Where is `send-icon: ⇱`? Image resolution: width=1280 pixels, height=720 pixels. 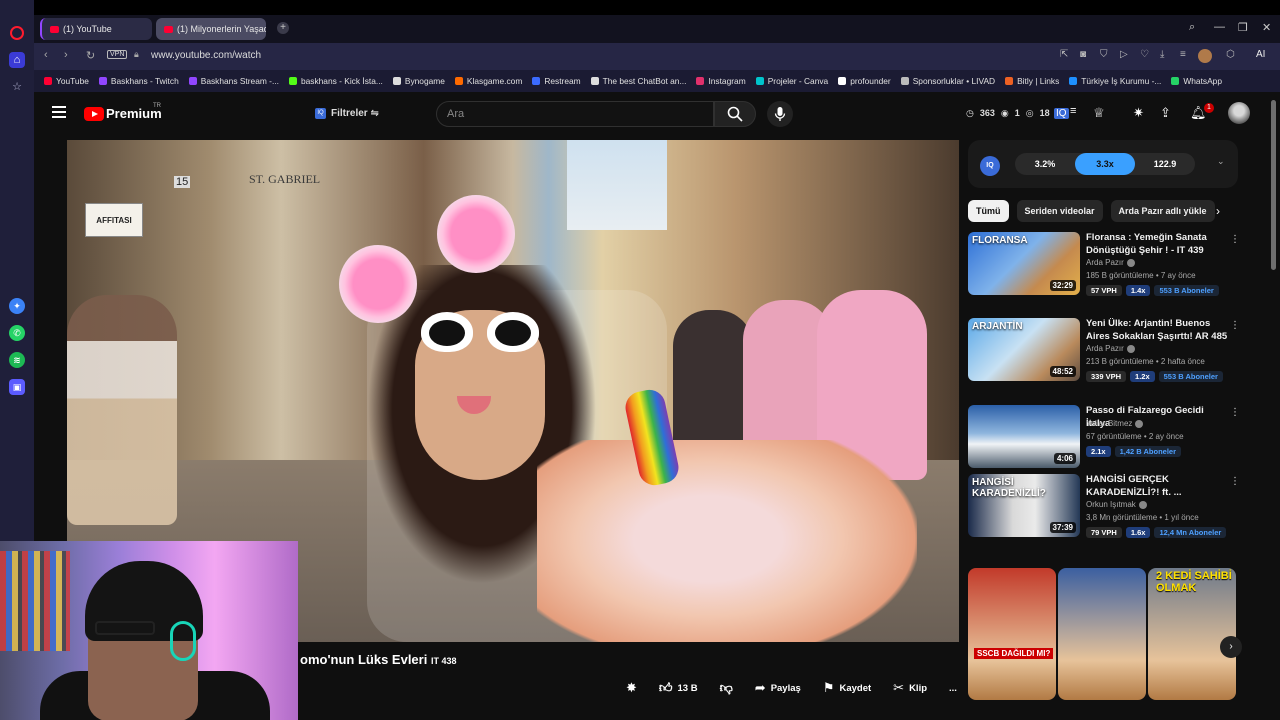
send-icon: ⇱ is located at coordinates (1064, 54).